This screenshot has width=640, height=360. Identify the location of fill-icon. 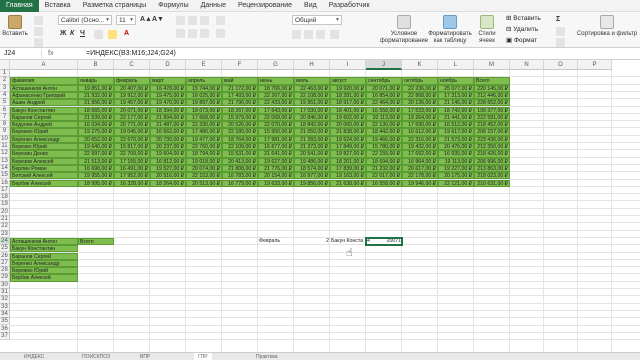
(560, 31).